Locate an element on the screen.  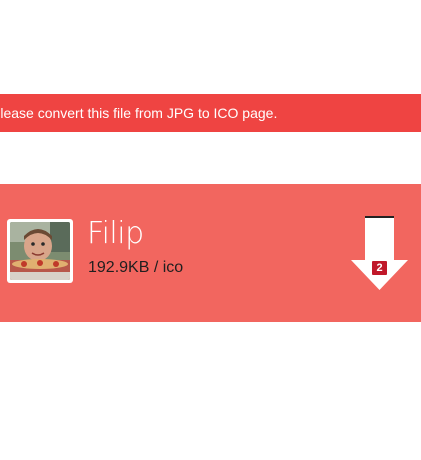
download-count-badge: 2 is located at coordinates (379, 268).